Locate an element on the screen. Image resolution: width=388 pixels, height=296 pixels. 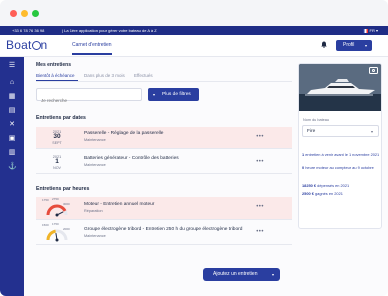
sidebar: ☰ ⌂ ▦ ▤ ✕ ▣ ▥ ⚓ is located at coordinates (12, 176).